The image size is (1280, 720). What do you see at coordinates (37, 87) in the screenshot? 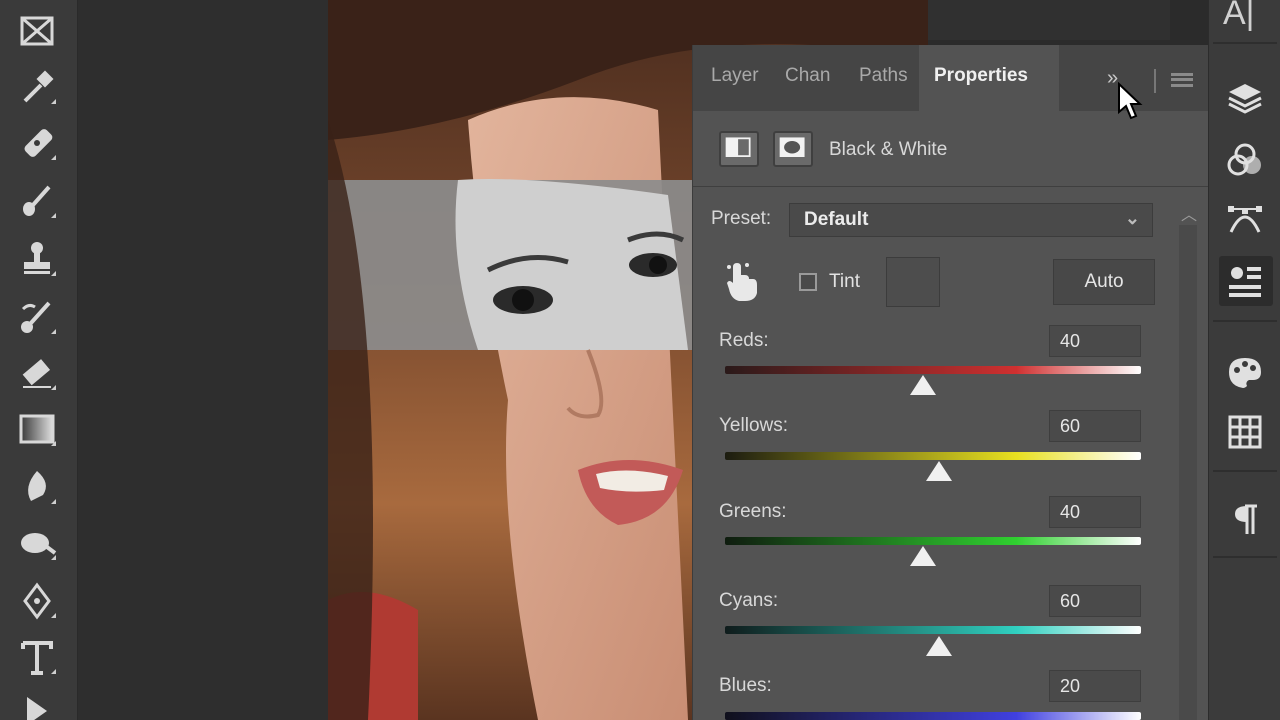
I see `eyedropper-tool-icon` at bounding box center [37, 87].